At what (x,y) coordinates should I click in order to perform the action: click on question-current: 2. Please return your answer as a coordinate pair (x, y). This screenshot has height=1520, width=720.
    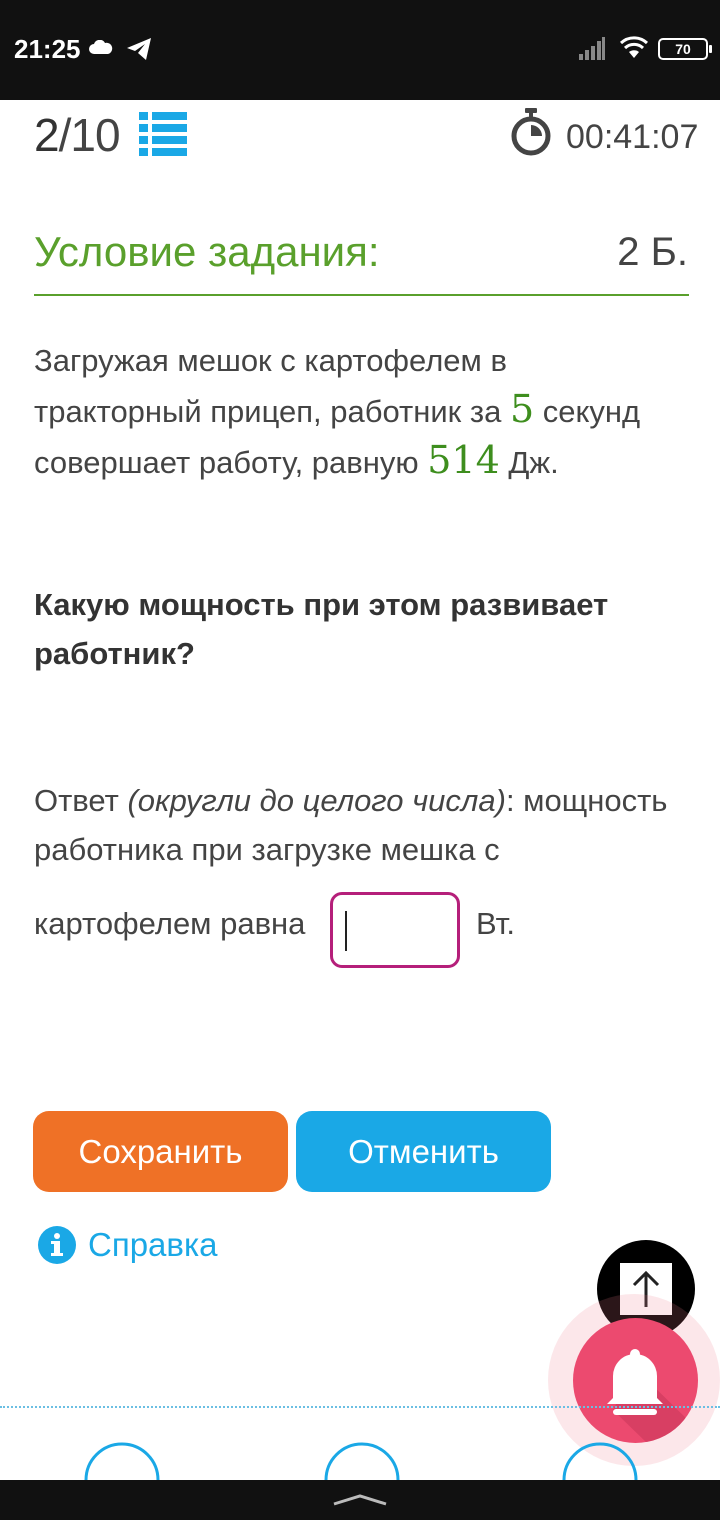
    Looking at the image, I should click on (47, 135).